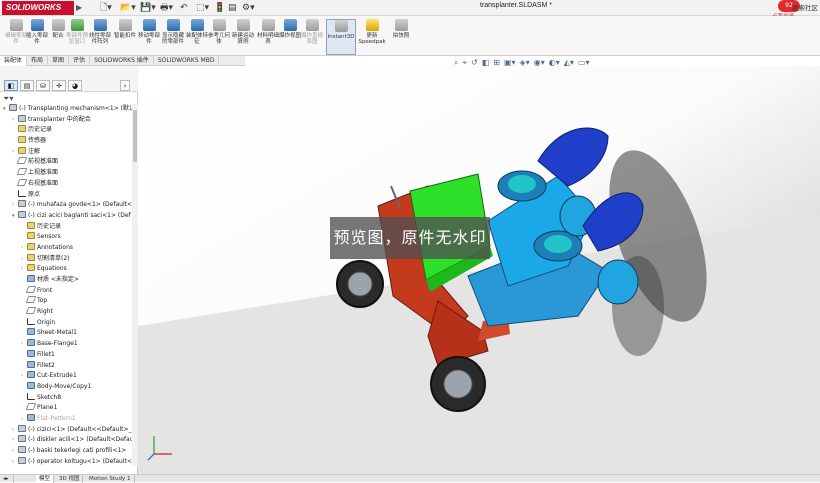  Describe the element at coordinates (66, 462) in the screenshot. I see `tree-item: › (-) operator koltugu<1> (Default<` at that location.